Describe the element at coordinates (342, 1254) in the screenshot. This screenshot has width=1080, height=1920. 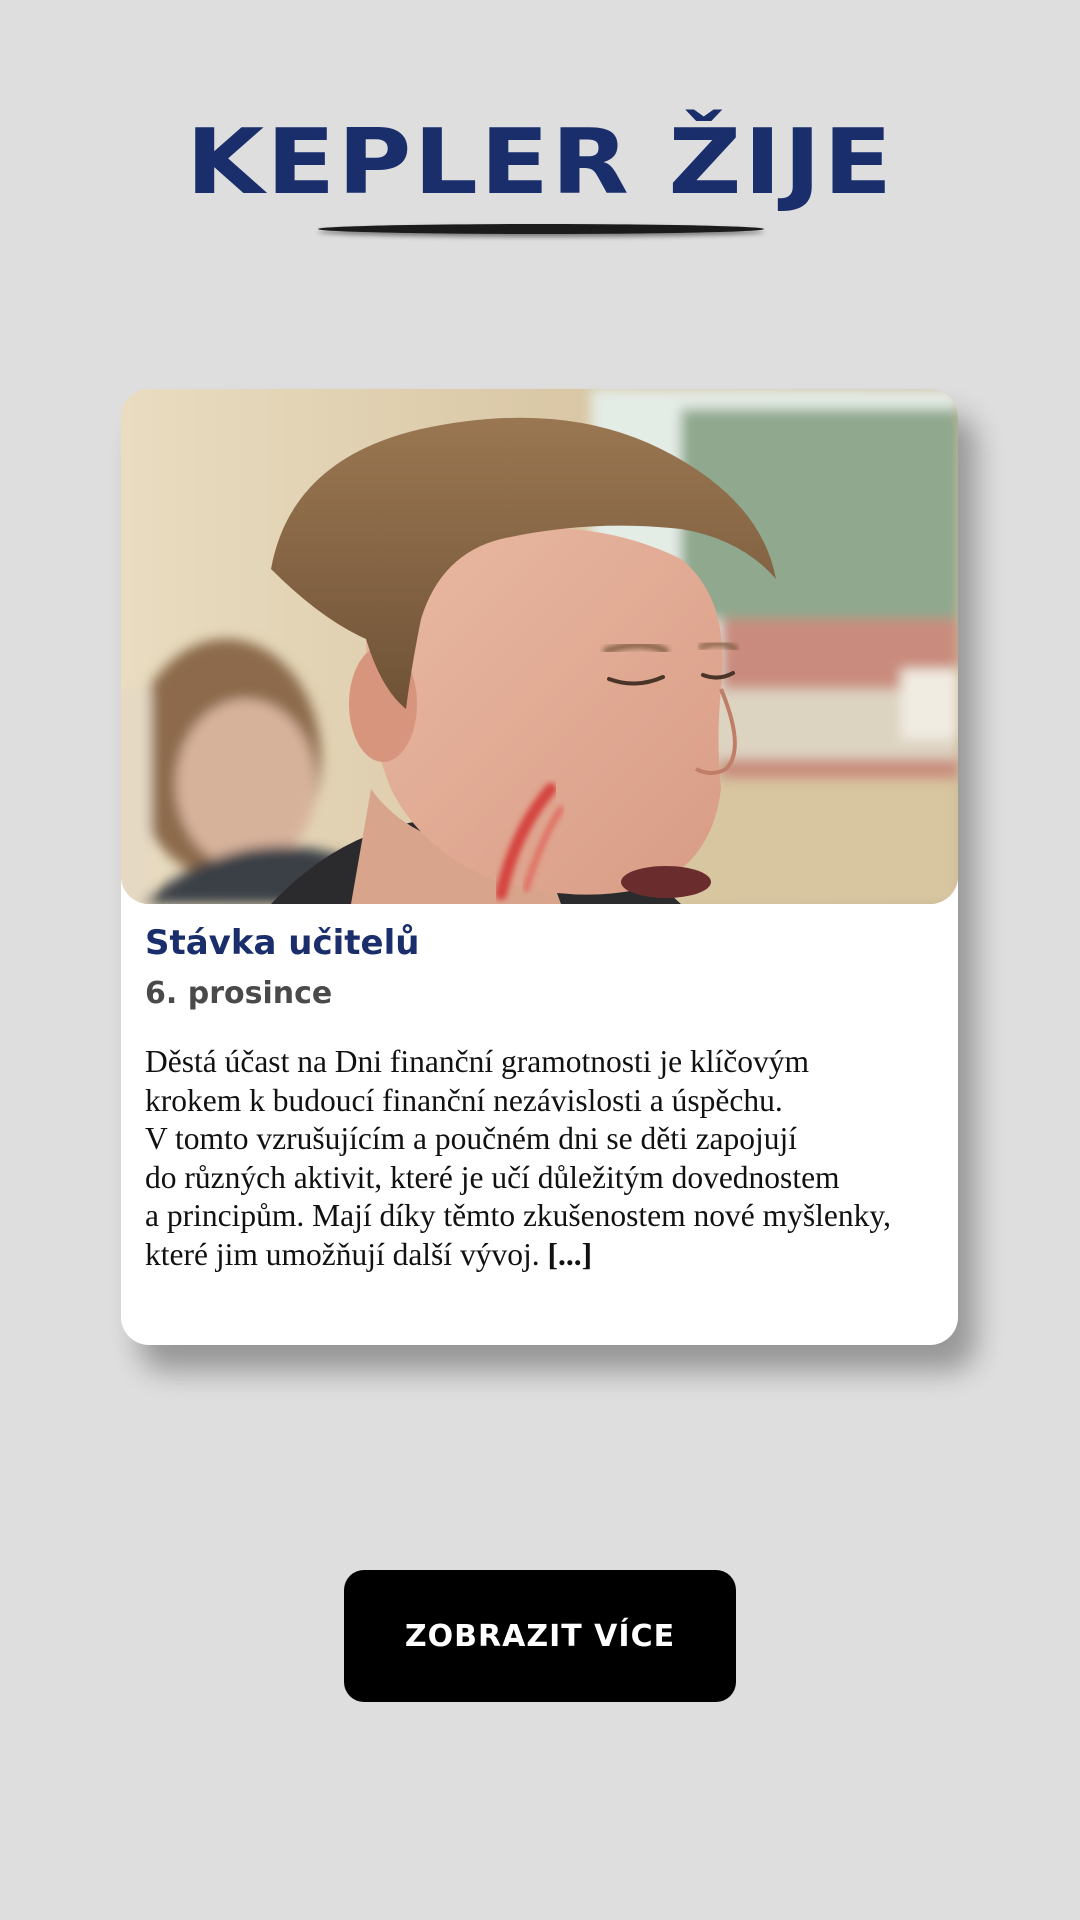
I see `excerpt-line-text: které jim umožňují další vývoj.` at that location.